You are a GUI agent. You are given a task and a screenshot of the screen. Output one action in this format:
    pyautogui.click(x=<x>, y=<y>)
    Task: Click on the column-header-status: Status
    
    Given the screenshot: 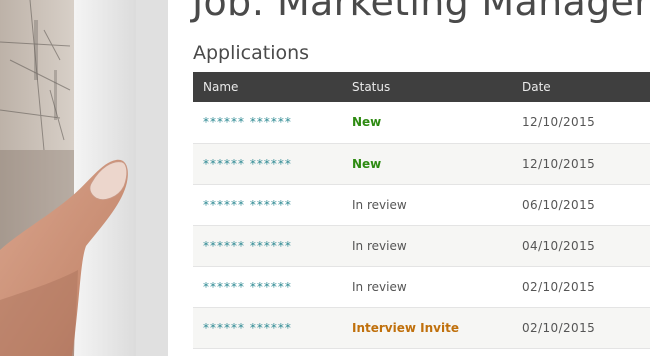 What is the action you would take?
    pyautogui.click(x=427, y=87)
    